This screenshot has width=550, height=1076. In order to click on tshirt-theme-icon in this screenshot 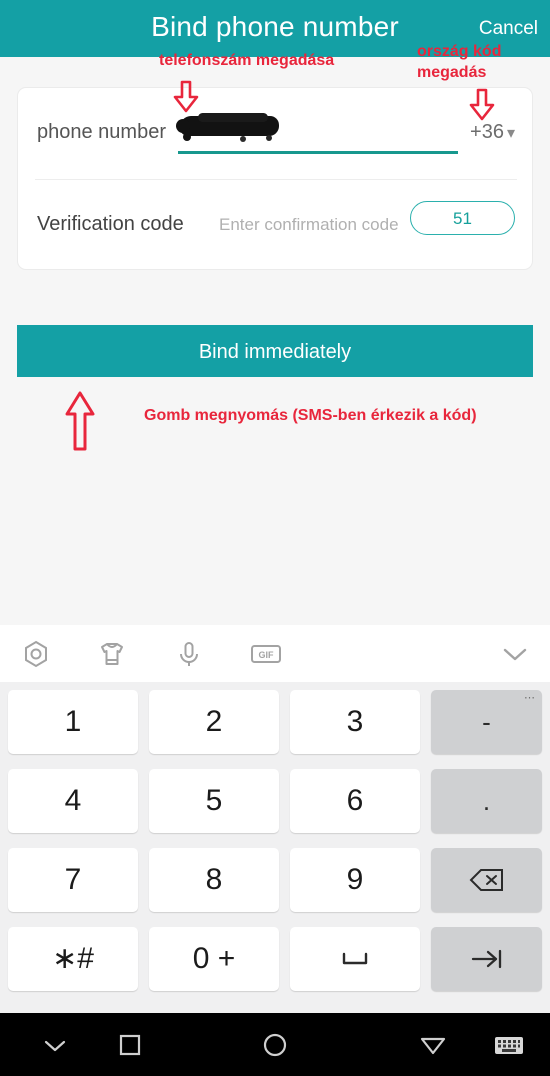, I will do `click(112, 654)`.